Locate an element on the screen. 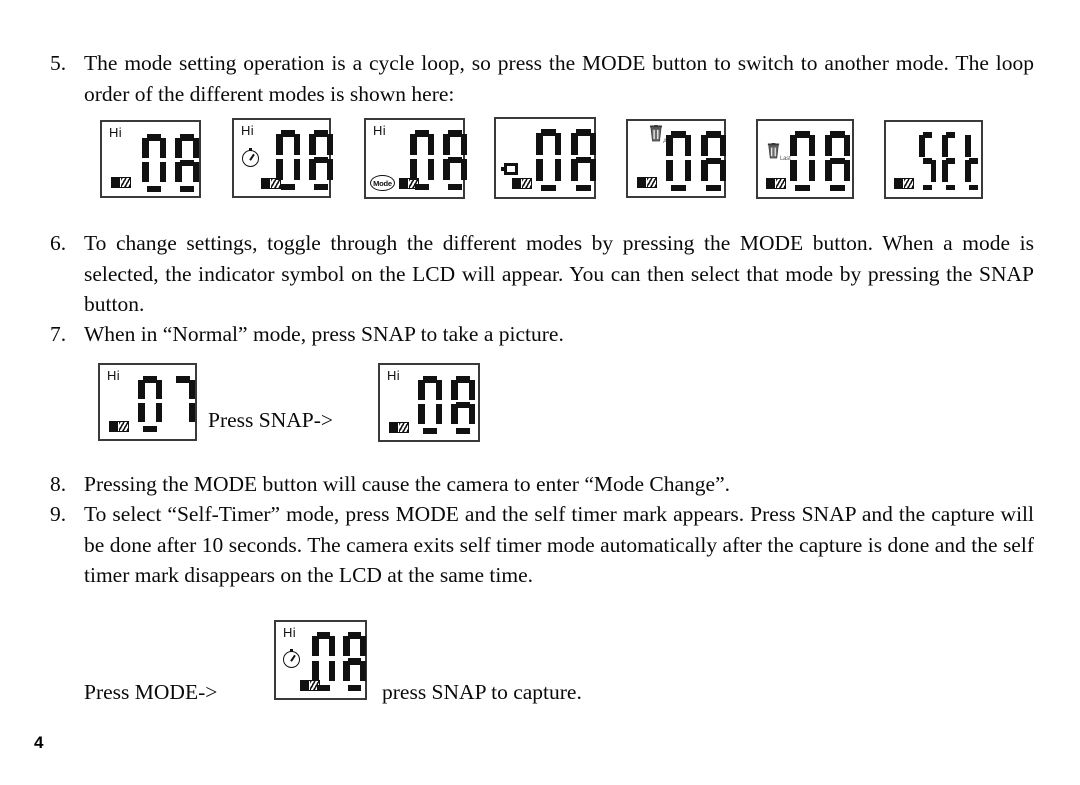 The image size is (1080, 785). lcd-video is located at coordinates (545, 158).